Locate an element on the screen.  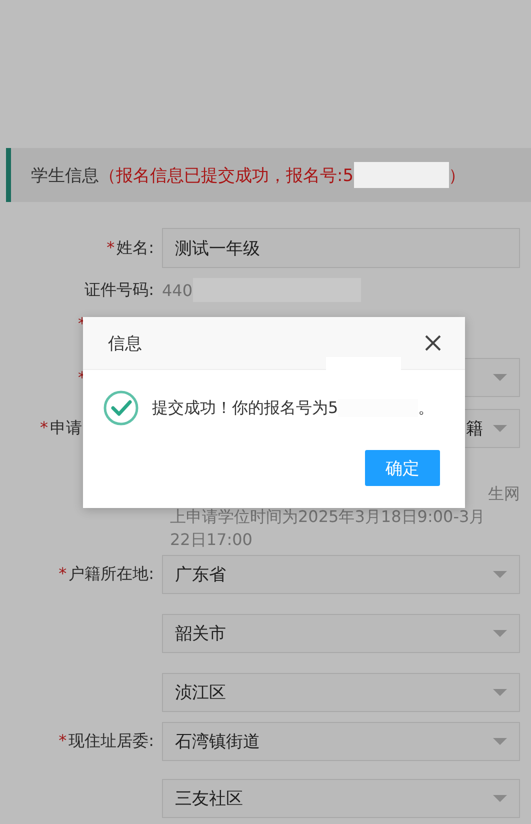
section-title: 学生信息 is located at coordinates (65, 175).